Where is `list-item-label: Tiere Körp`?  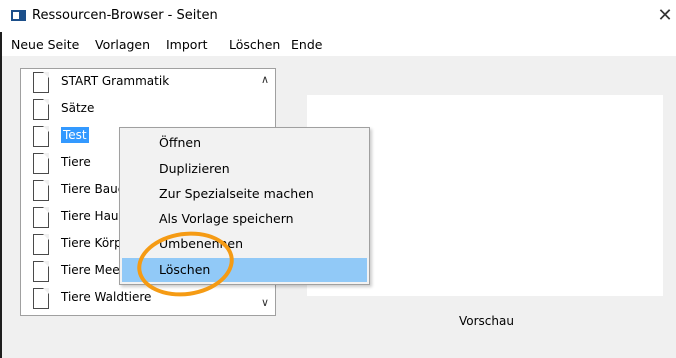 list-item-label: Tiere Körp is located at coordinates (91, 243).